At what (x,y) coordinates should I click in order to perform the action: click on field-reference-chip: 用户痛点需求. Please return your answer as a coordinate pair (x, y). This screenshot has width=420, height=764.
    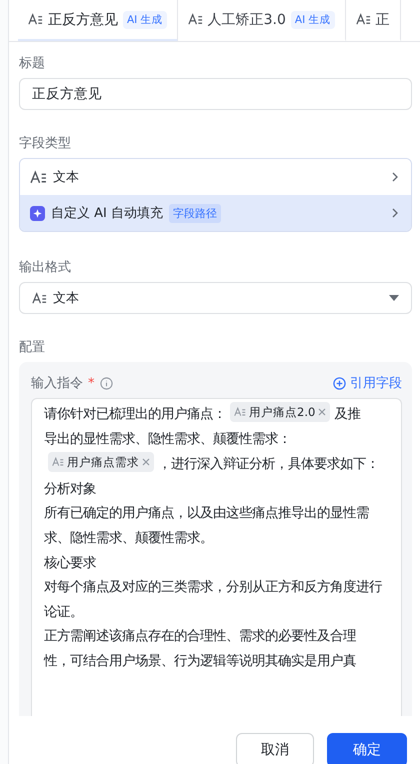
    Looking at the image, I should click on (101, 462).